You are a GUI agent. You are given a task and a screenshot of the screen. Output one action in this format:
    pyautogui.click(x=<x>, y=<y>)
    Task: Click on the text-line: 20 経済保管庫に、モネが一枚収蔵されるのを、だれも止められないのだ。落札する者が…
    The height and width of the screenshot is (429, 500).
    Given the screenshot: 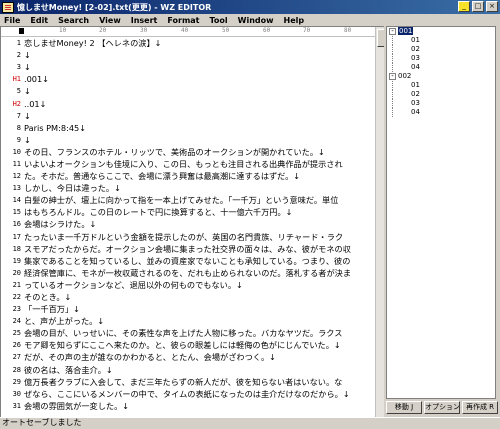 What is the action you would take?
    pyautogui.click(x=192, y=273)
    